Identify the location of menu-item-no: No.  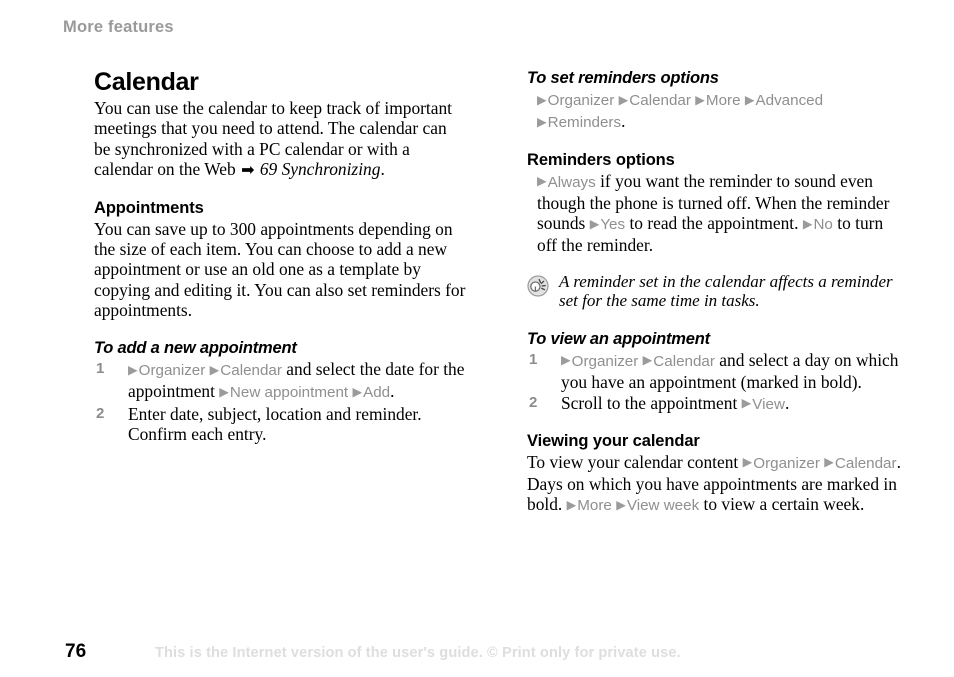
(822, 224).